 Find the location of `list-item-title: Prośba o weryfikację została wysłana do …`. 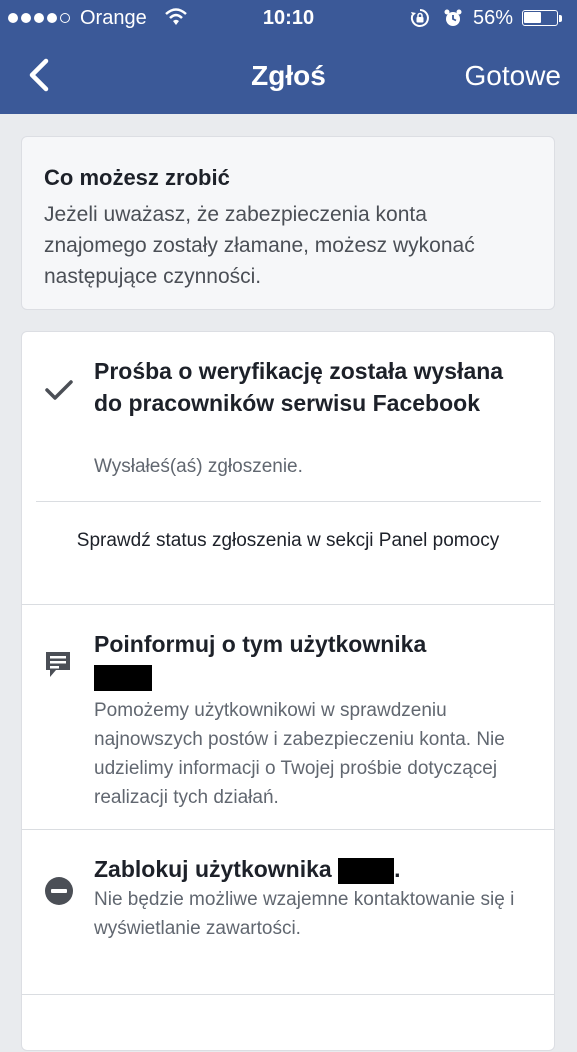

list-item-title: Prośba o weryfikację została wysłana do … is located at coordinates (299, 387).